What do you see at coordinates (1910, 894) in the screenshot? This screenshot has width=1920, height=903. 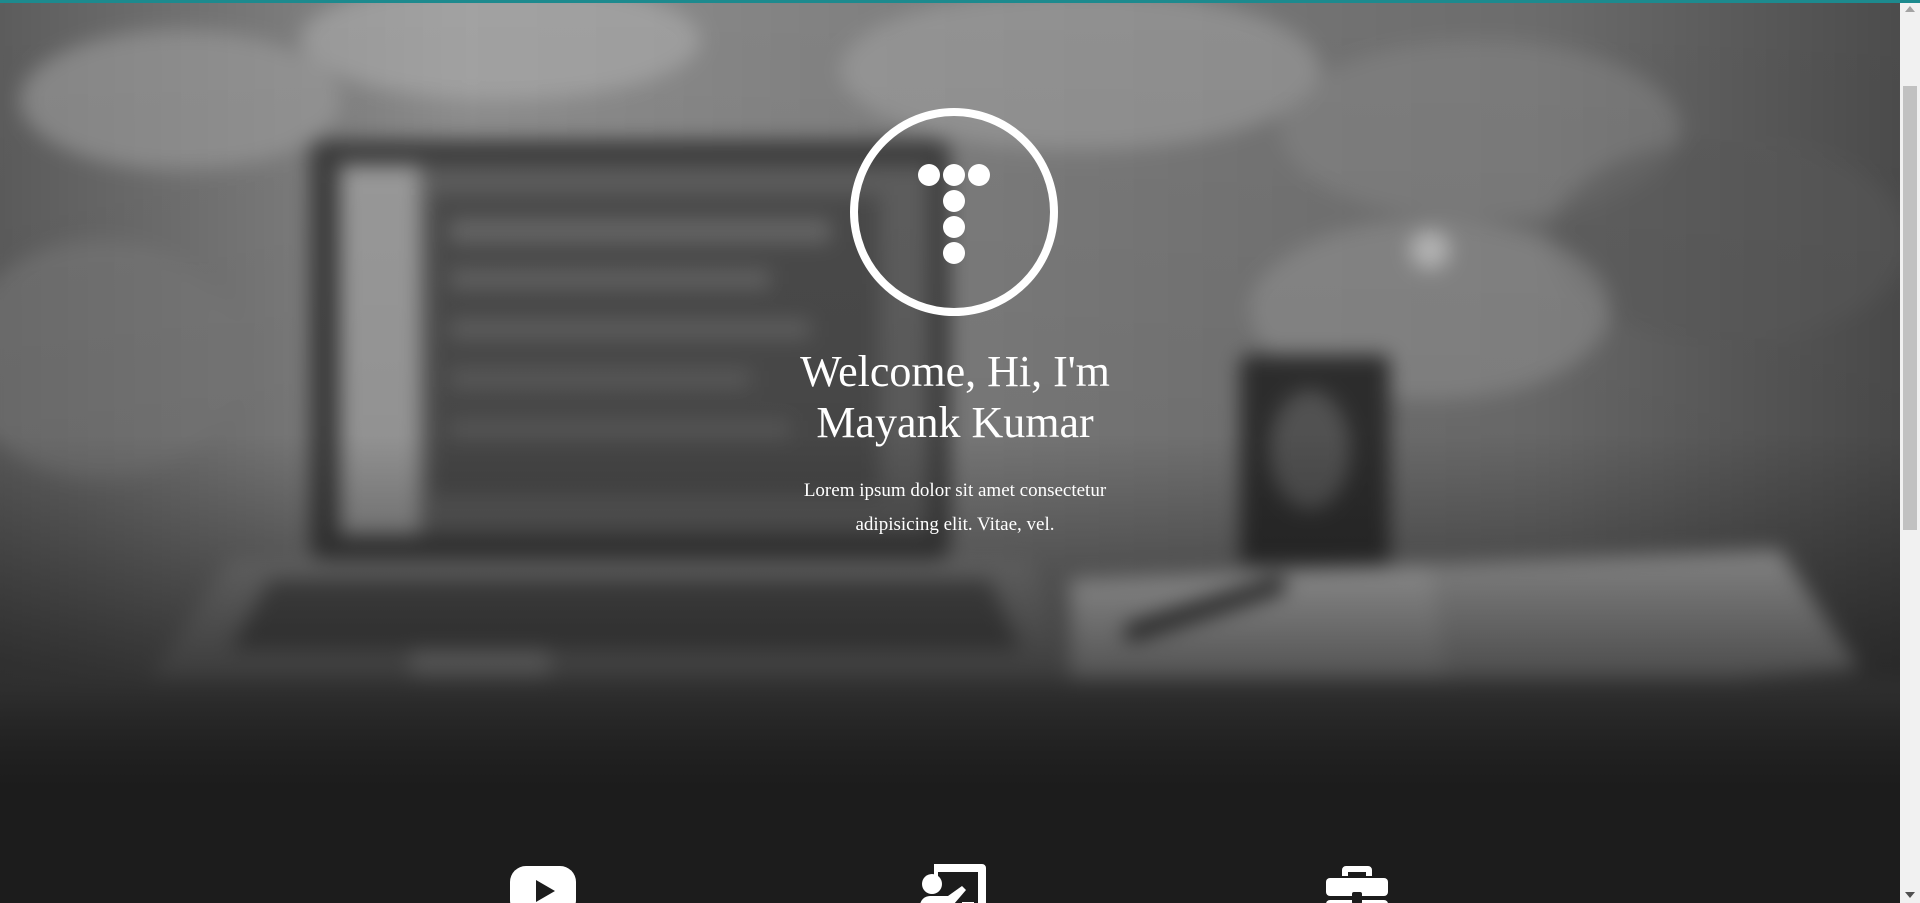 I see `scroll-down-arrow-icon` at bounding box center [1910, 894].